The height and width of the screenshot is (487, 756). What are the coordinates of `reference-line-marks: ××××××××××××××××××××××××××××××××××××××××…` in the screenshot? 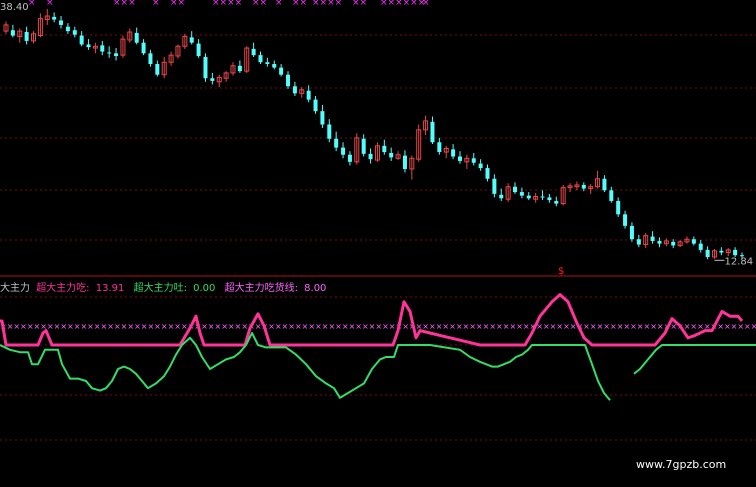 It's located at (378, 326).